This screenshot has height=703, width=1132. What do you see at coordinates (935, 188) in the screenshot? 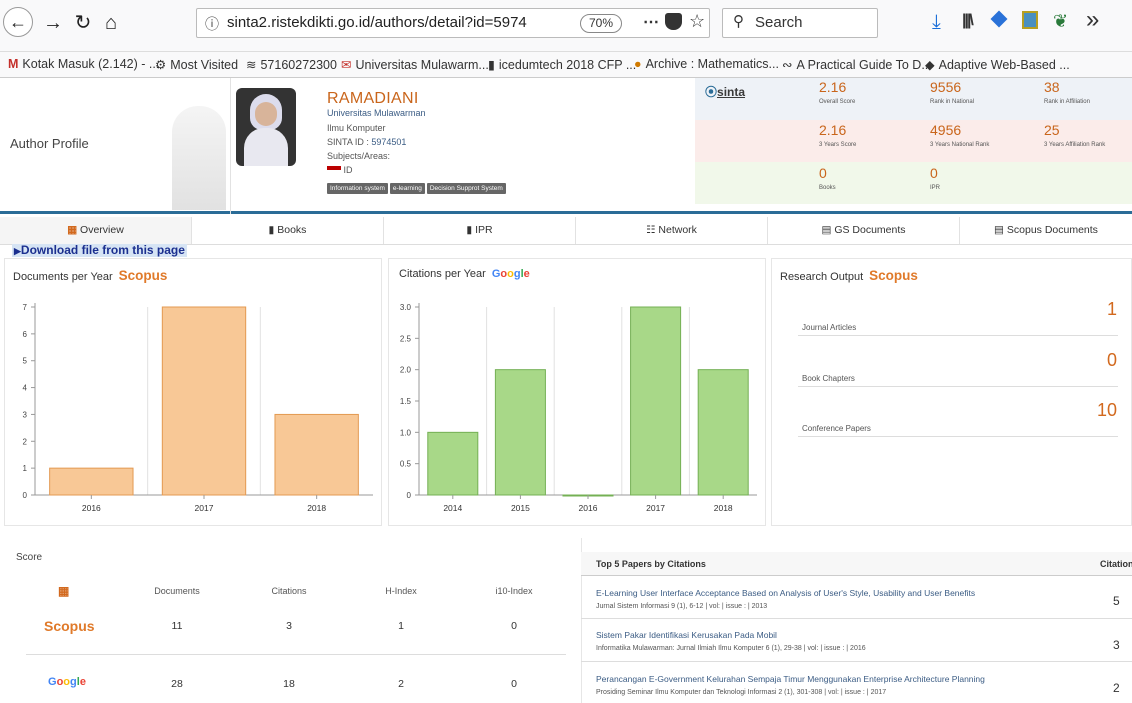
I see `ipr-label: IPR` at bounding box center [935, 188].